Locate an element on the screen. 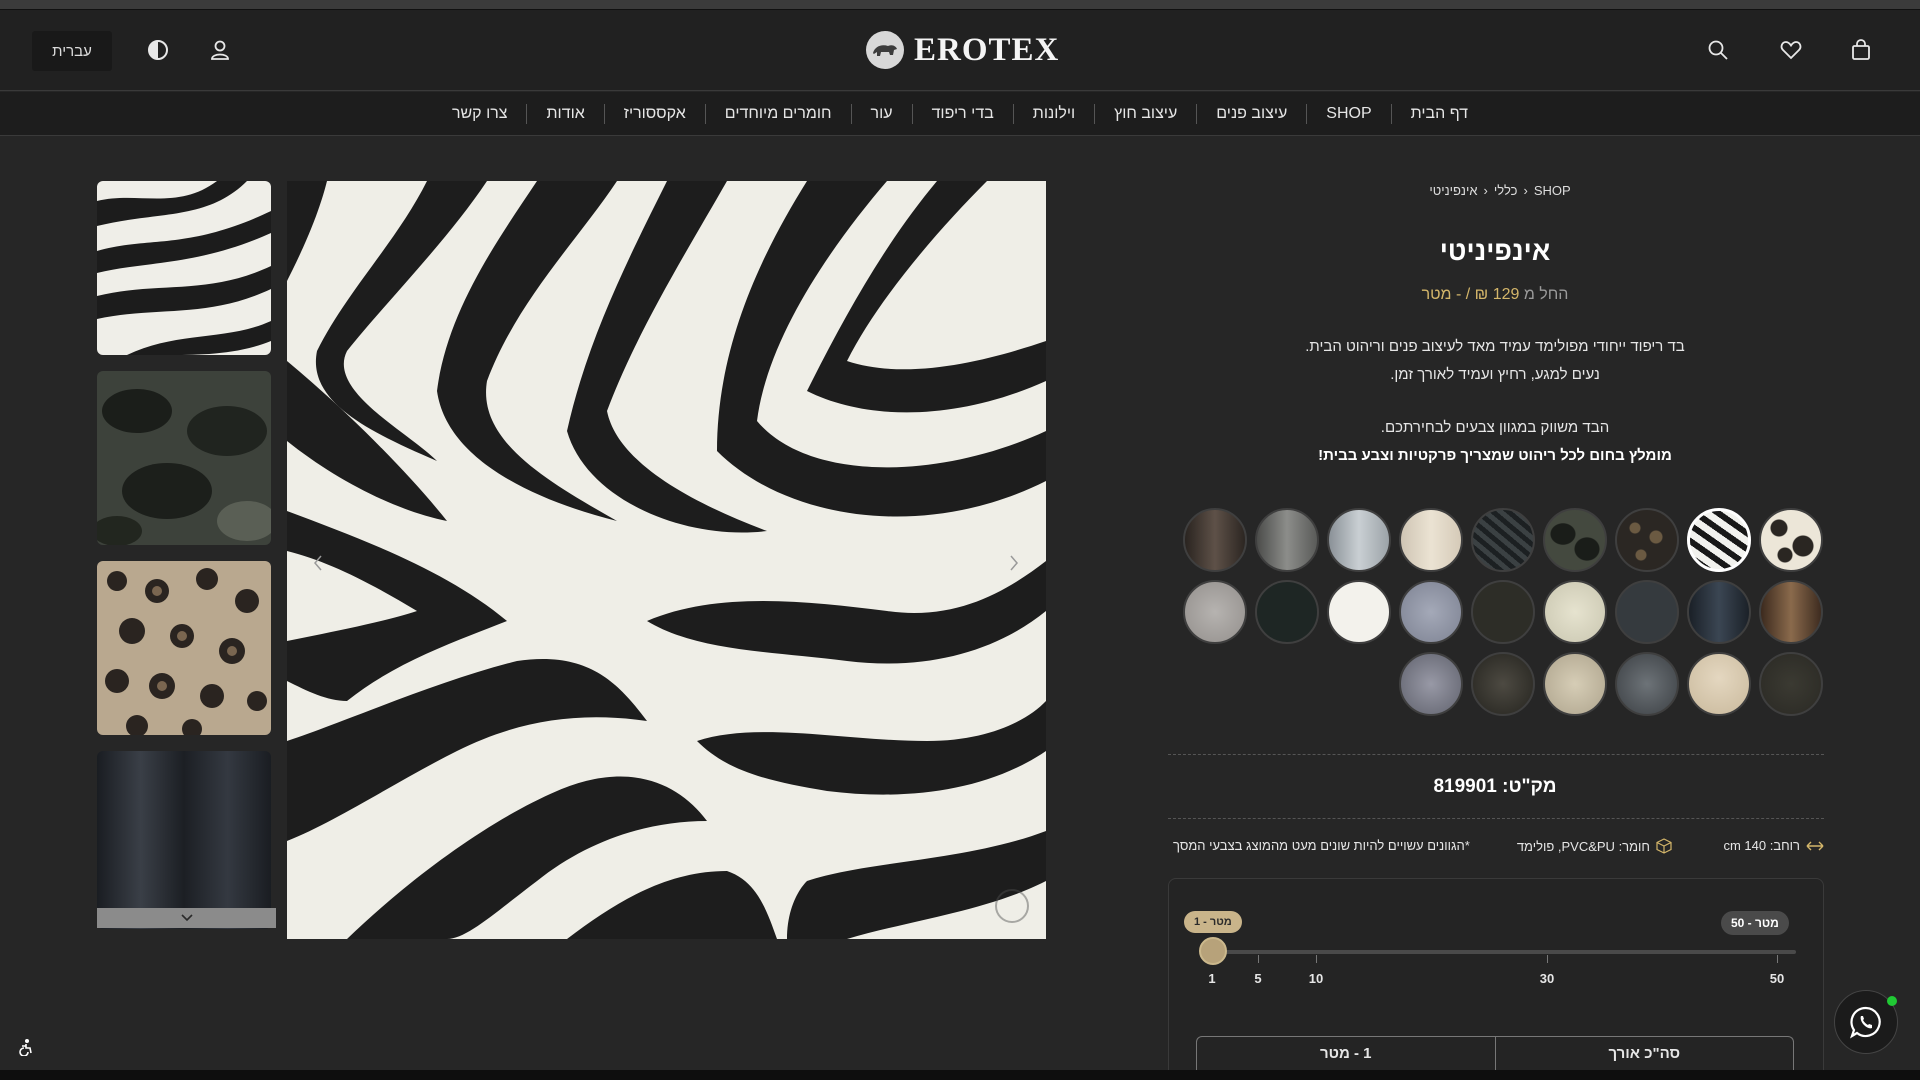  swatch-blue-gray is located at coordinates (1431, 612).